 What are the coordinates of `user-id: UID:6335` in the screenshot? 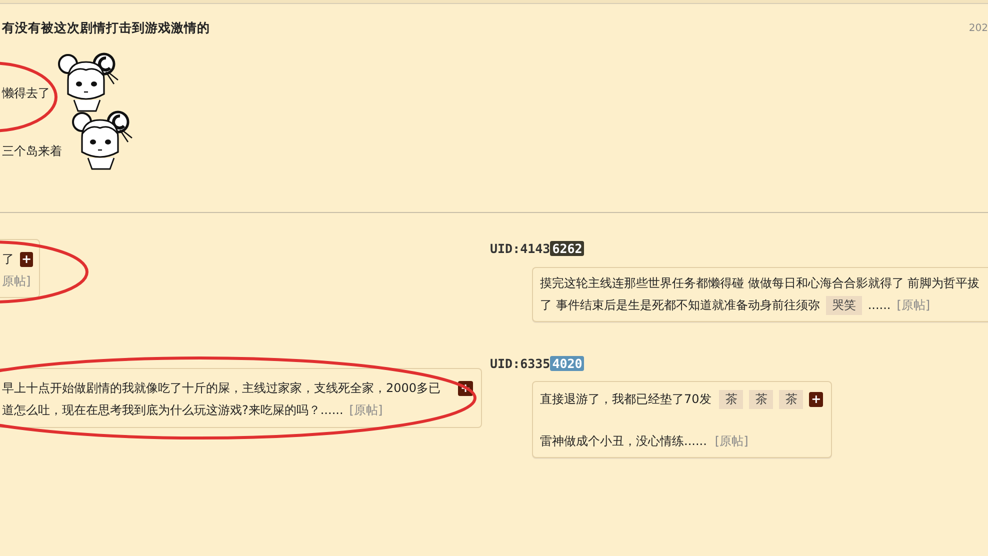 It's located at (520, 363).